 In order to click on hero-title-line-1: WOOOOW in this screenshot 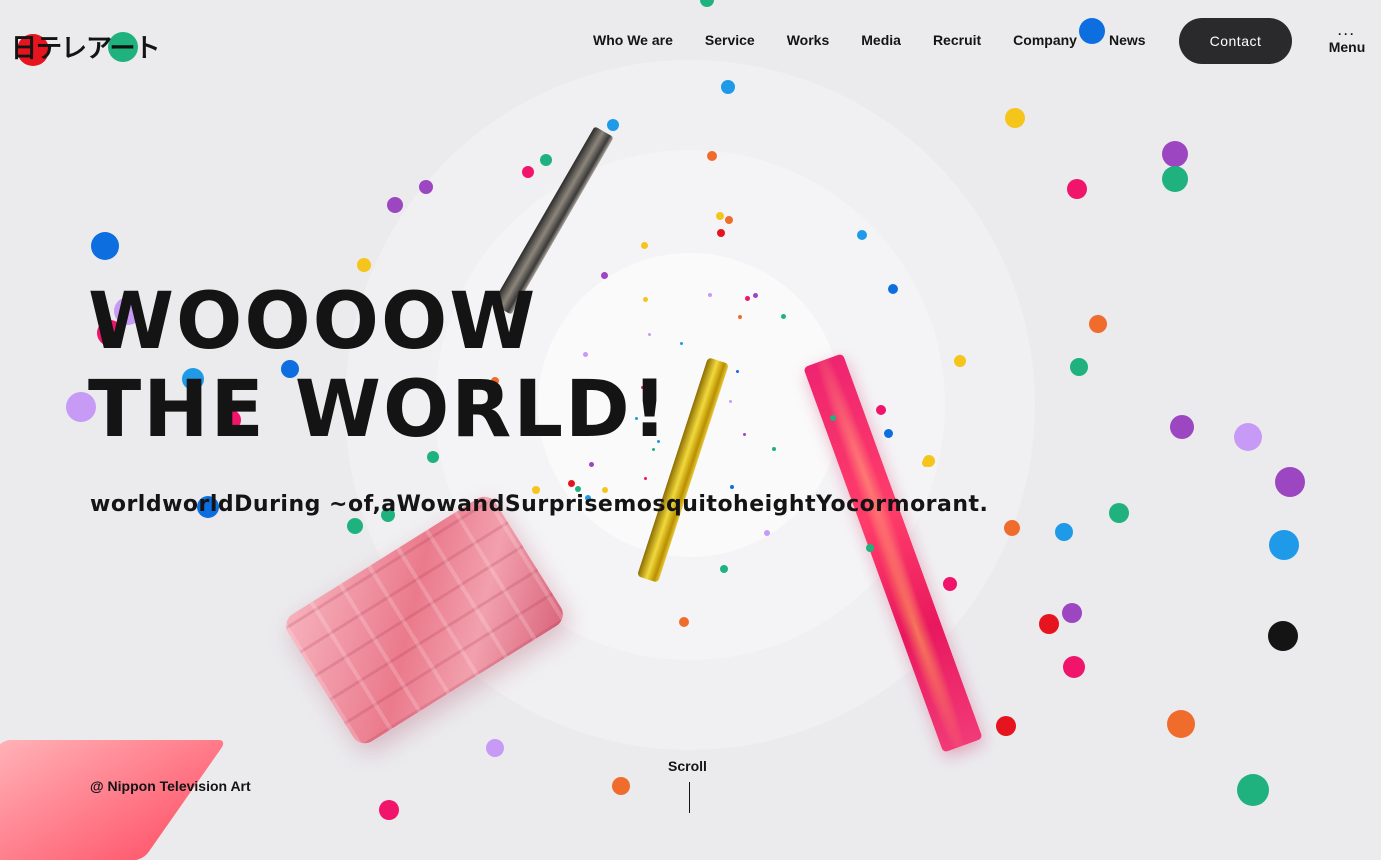, I will do `click(313, 322)`.